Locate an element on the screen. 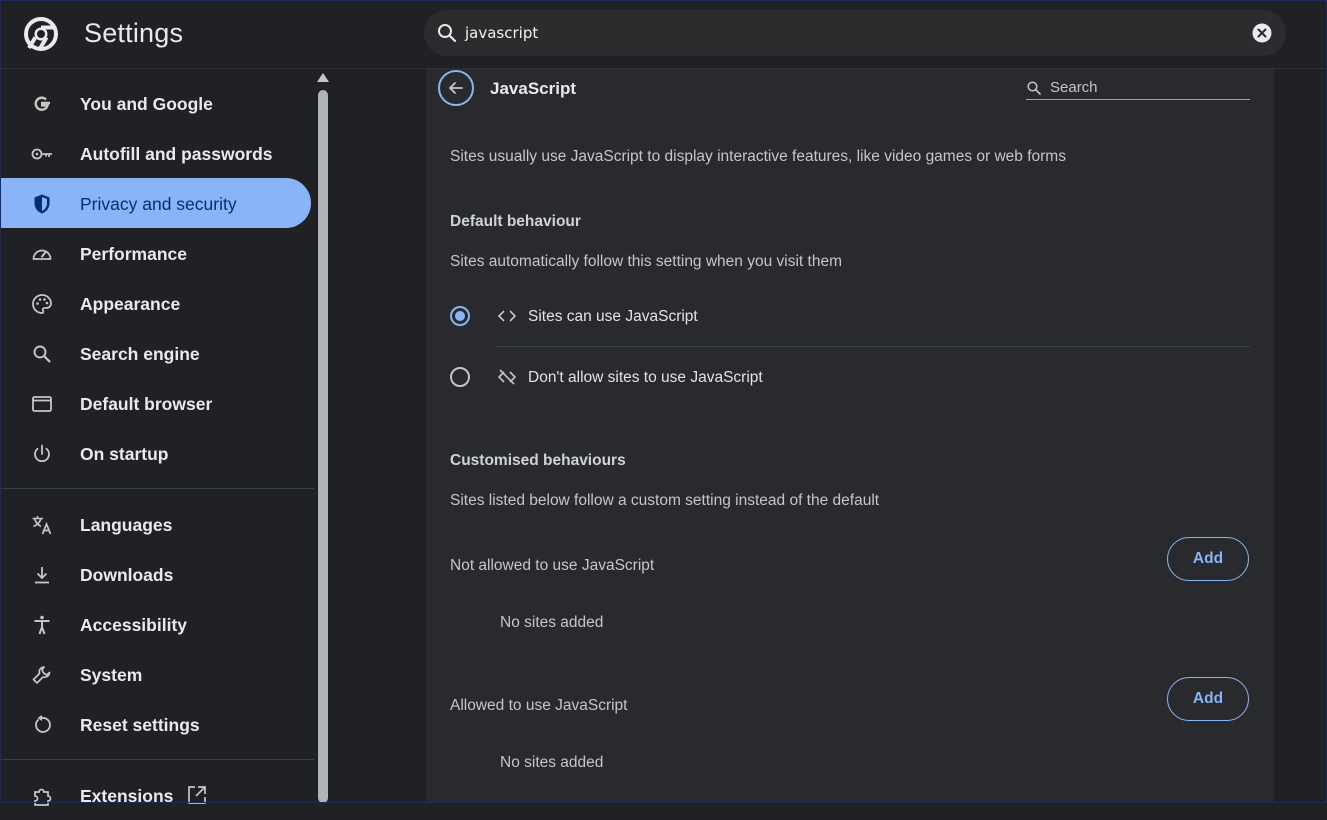  sidebar-item-label: Downloads is located at coordinates (127, 575).